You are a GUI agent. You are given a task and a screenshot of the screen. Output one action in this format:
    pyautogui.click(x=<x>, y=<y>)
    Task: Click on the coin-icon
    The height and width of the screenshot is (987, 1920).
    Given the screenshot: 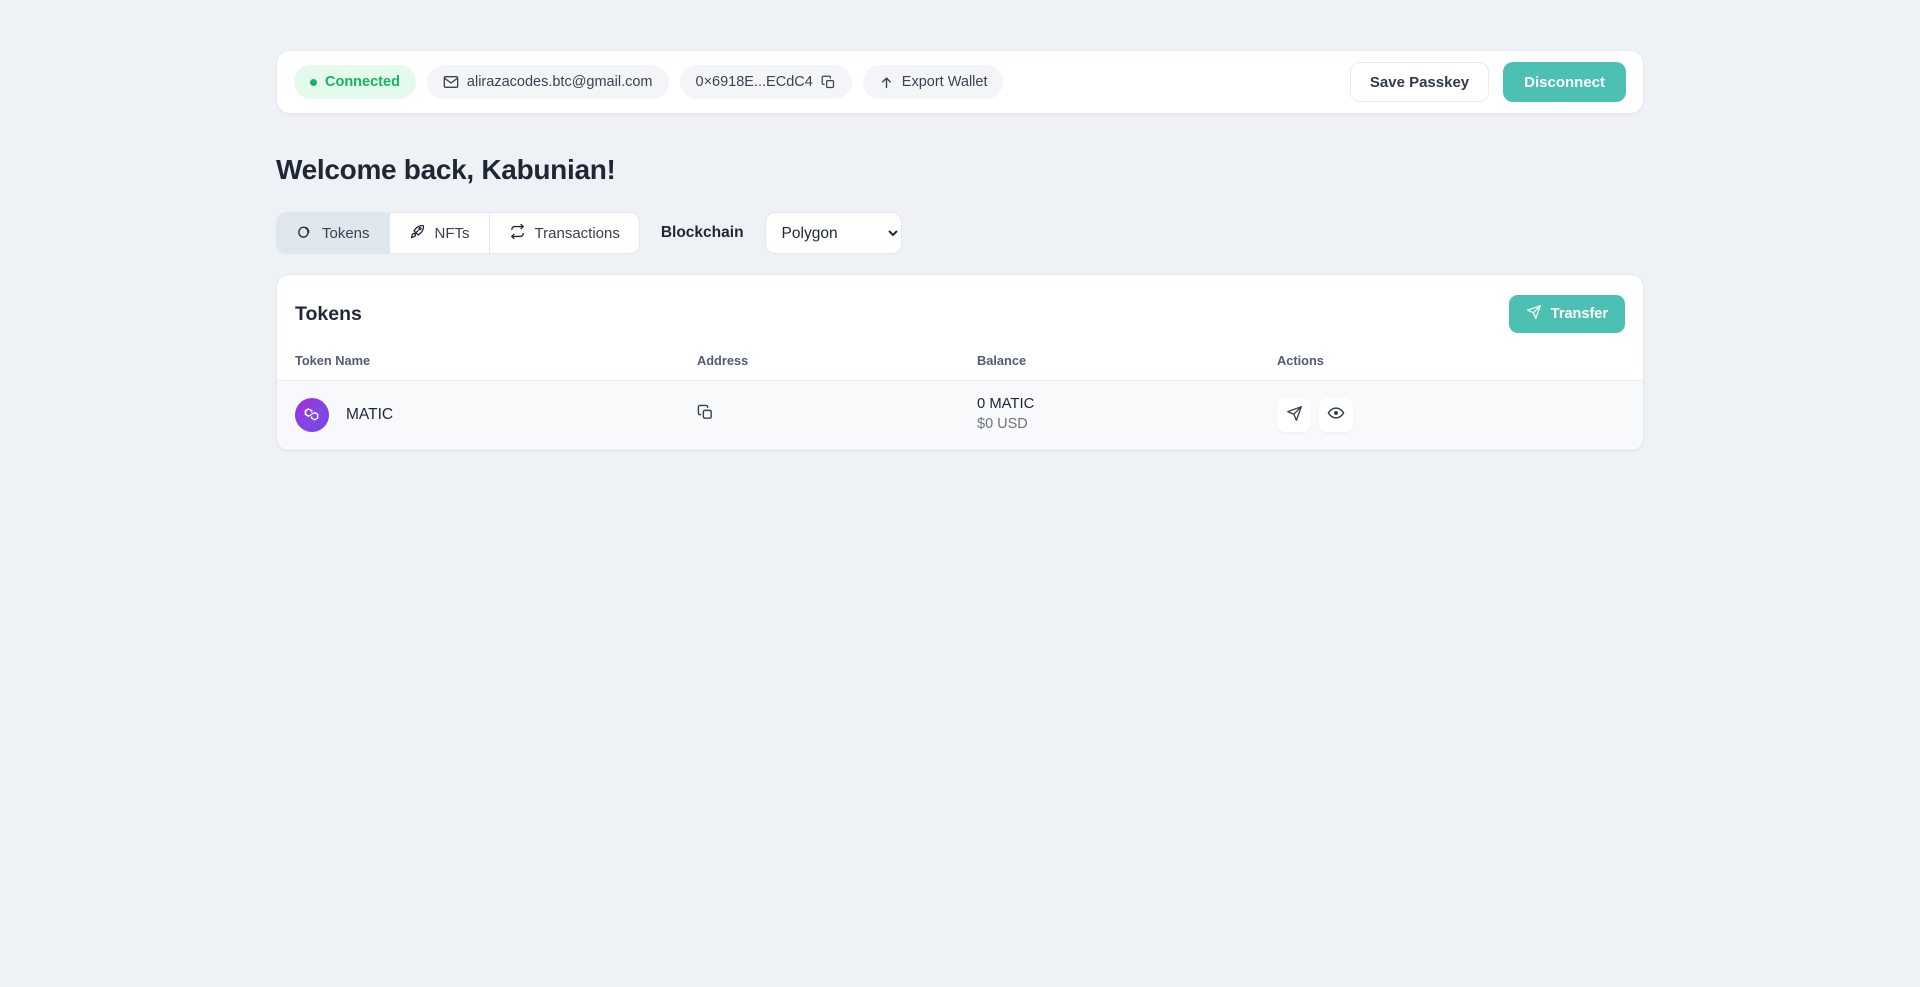 What is the action you would take?
    pyautogui.click(x=304, y=233)
    